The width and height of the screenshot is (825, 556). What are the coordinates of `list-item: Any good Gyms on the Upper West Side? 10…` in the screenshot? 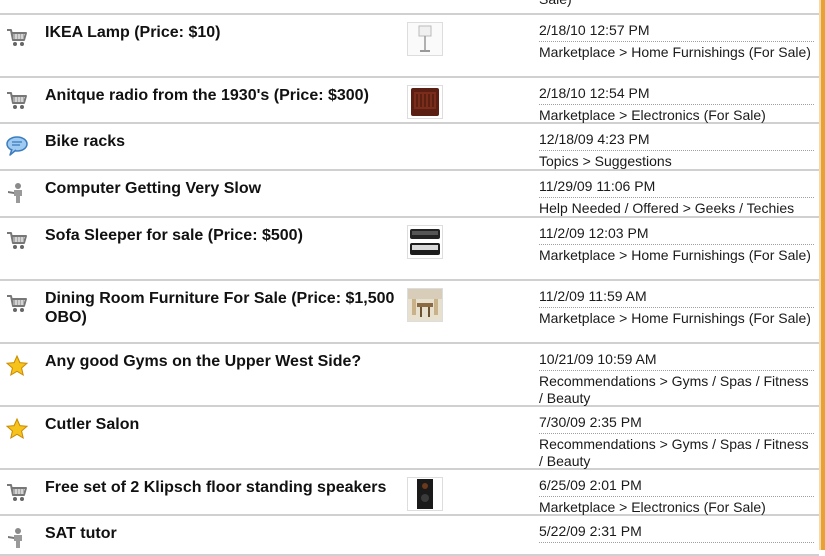 It's located at (409, 375).